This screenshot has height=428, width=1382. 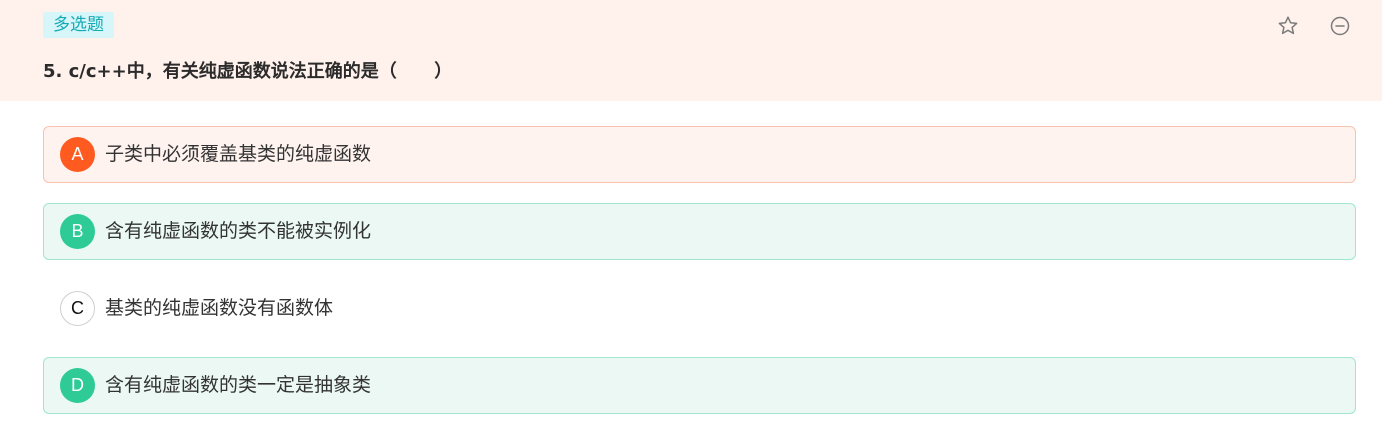 I want to click on option-letter-badge: D, so click(x=77, y=385).